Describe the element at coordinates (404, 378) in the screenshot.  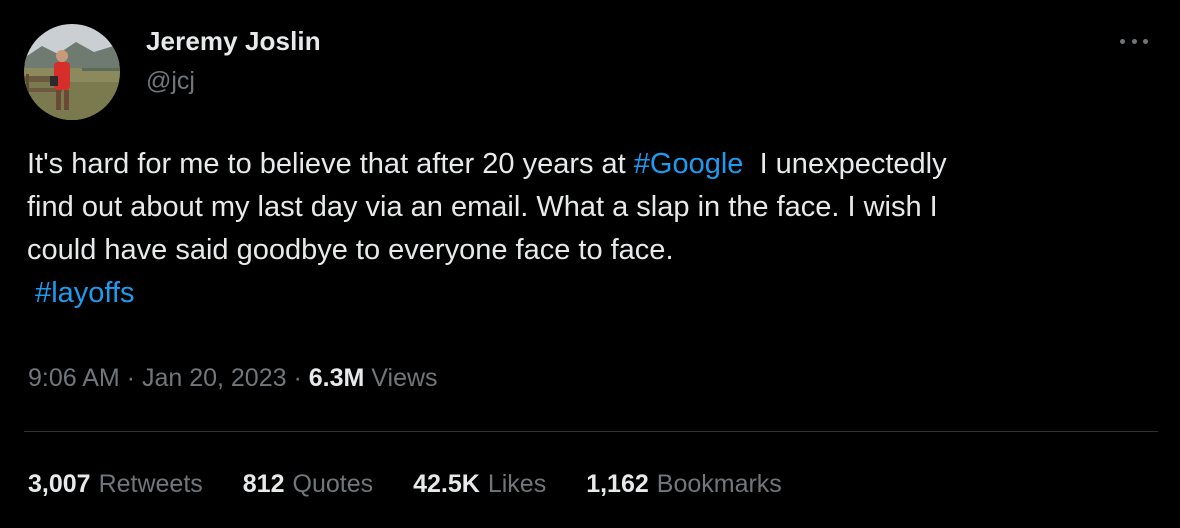
I see `views-label: Views` at that location.